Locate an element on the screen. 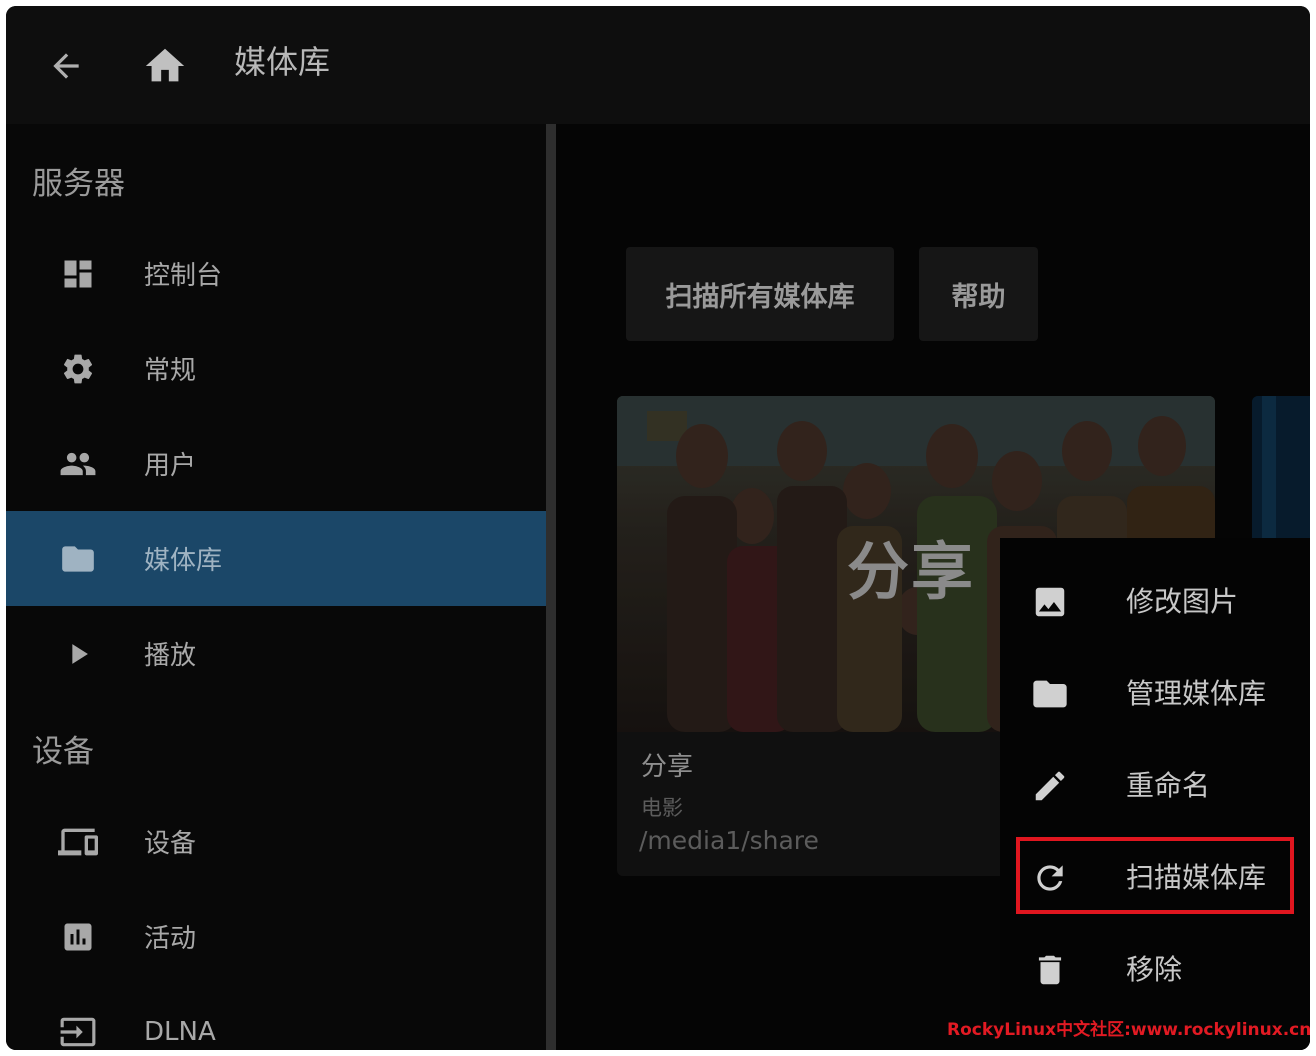 The width and height of the screenshot is (1316, 1056). sidebar-item-label: DLNA is located at coordinates (180, 1031).